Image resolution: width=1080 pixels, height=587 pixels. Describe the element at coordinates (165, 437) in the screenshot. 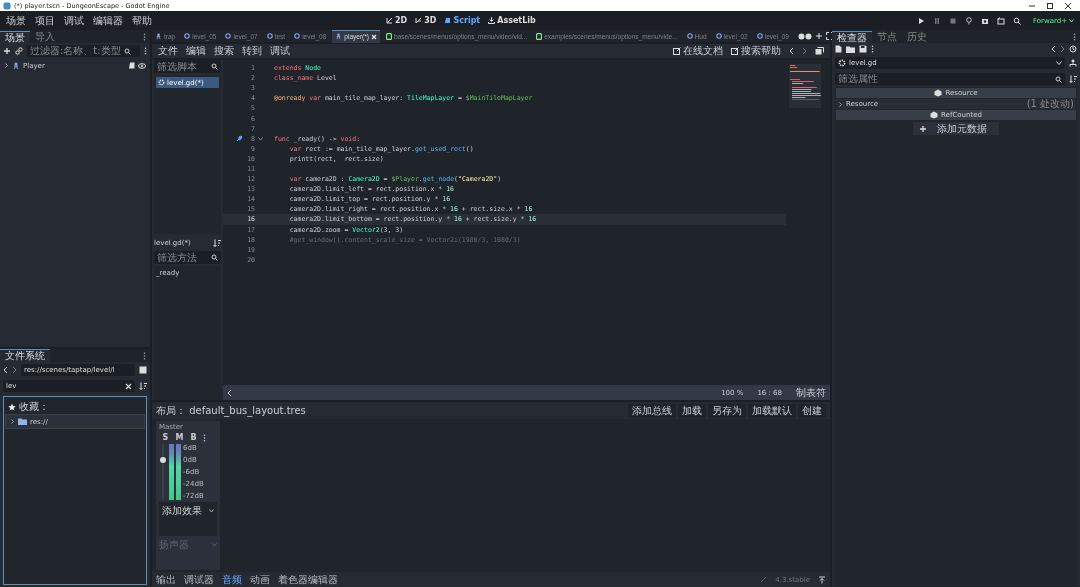

I see `bus-toggle: S` at that location.